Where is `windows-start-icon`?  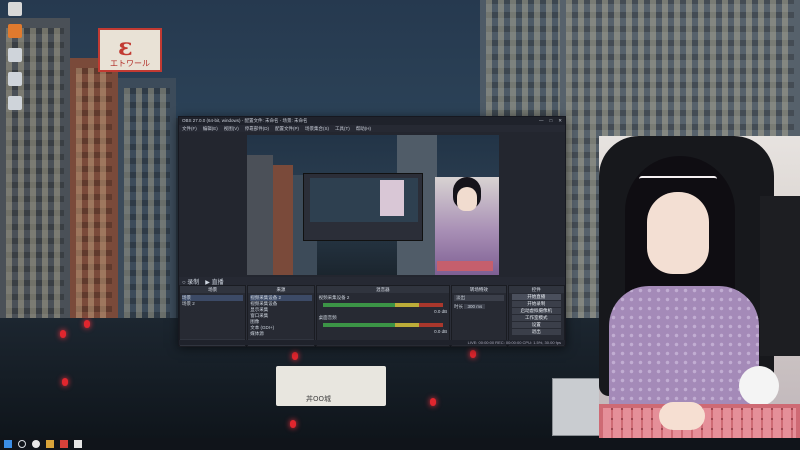 windows-start-icon is located at coordinates (8, 444).